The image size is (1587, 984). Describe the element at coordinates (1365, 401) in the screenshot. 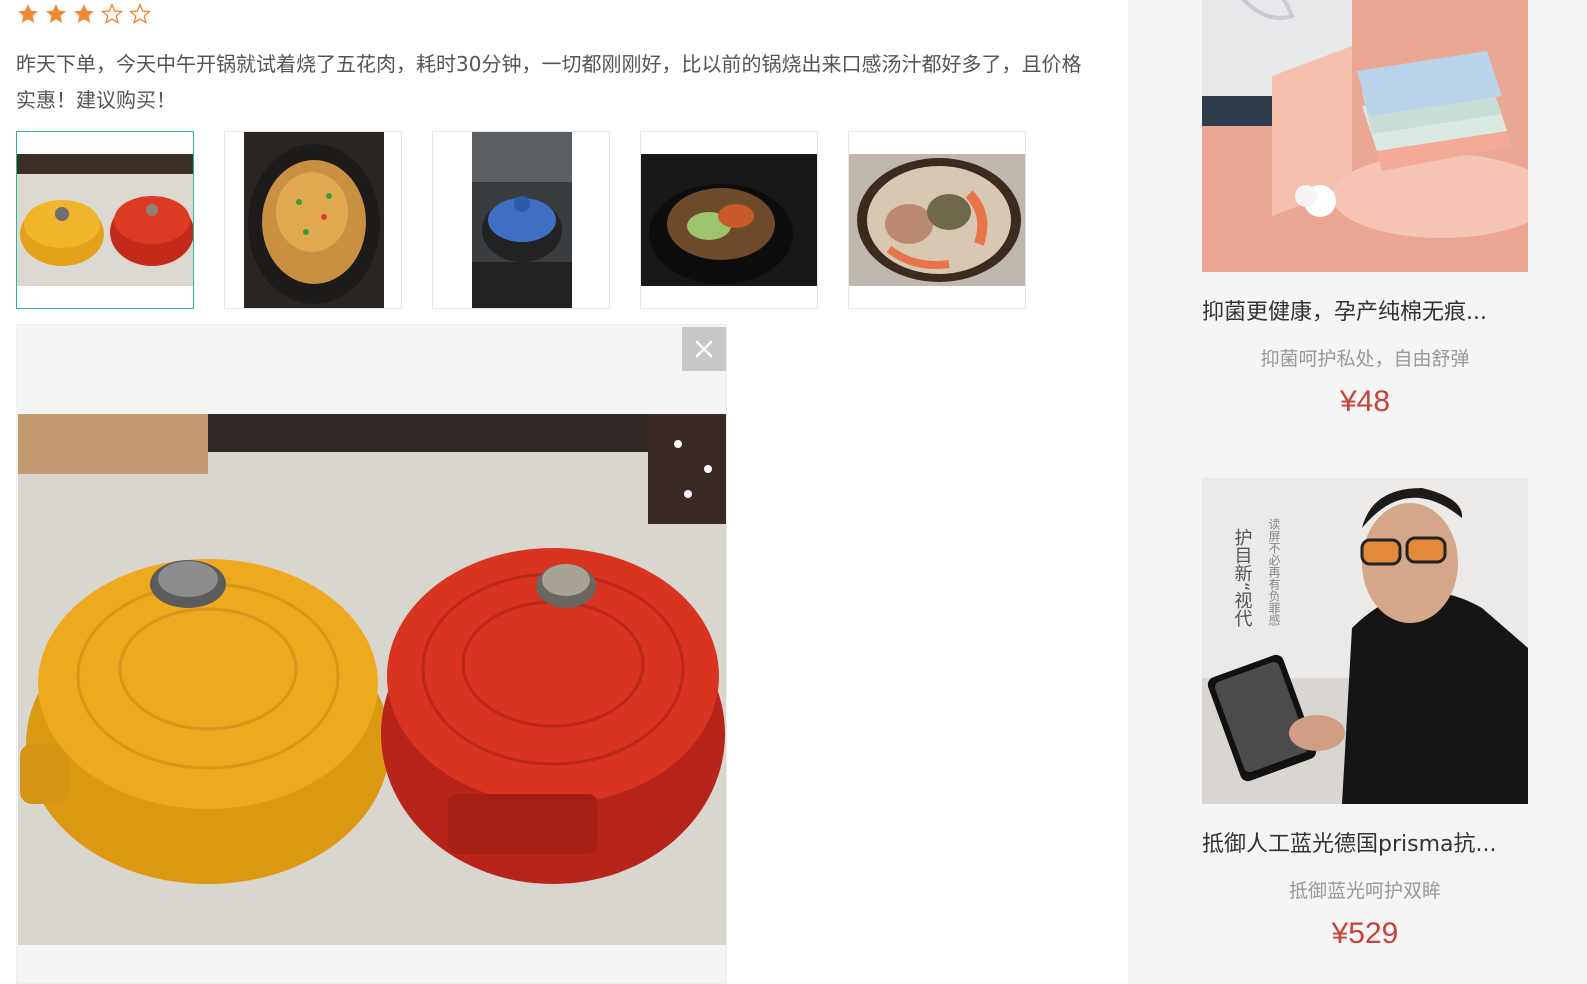

I see `product-price: ¥48` at that location.